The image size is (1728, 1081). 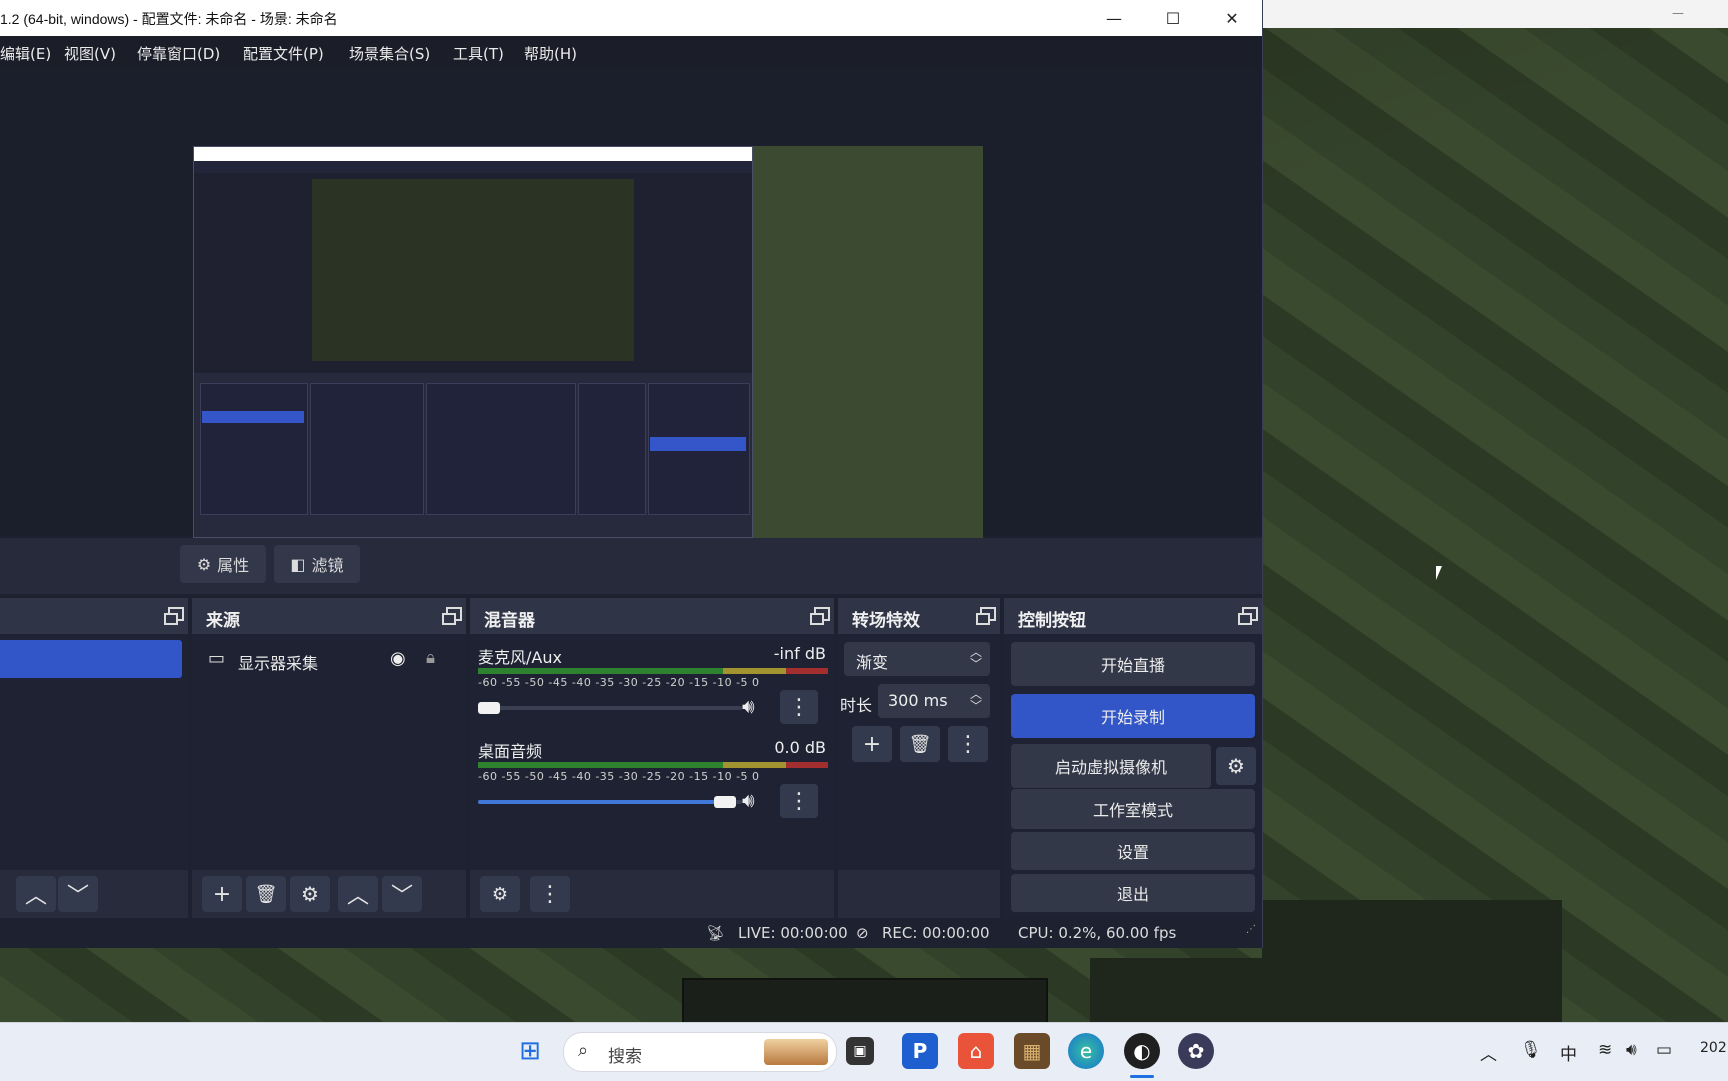 What do you see at coordinates (872, 744) in the screenshot?
I see `add-transition-button: +` at bounding box center [872, 744].